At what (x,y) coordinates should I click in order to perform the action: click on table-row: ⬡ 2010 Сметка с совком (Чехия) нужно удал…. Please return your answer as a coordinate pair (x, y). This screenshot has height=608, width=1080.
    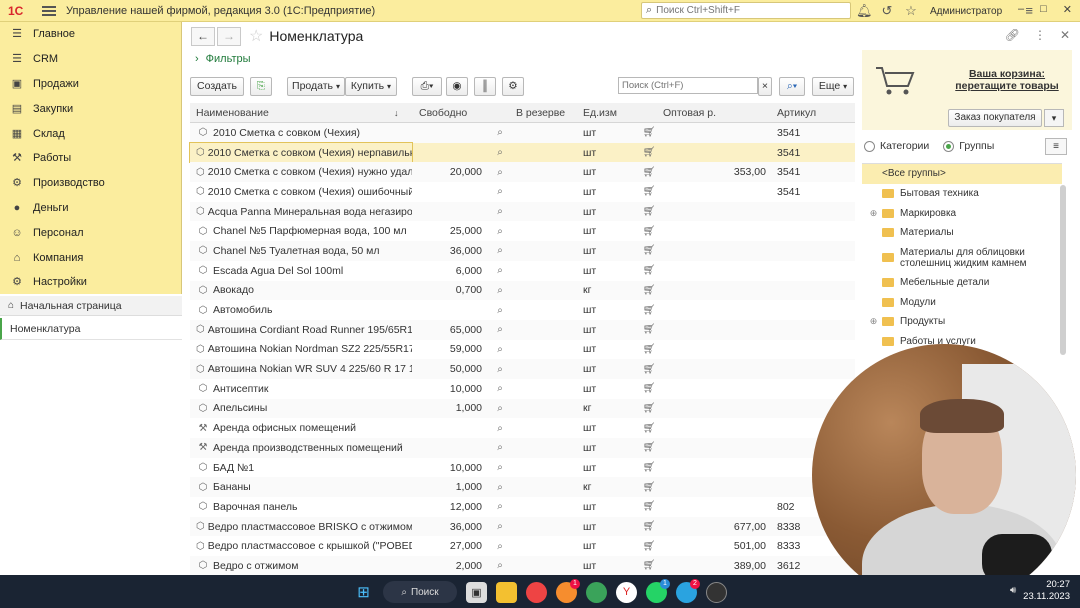
    Looking at the image, I should click on (522, 172).